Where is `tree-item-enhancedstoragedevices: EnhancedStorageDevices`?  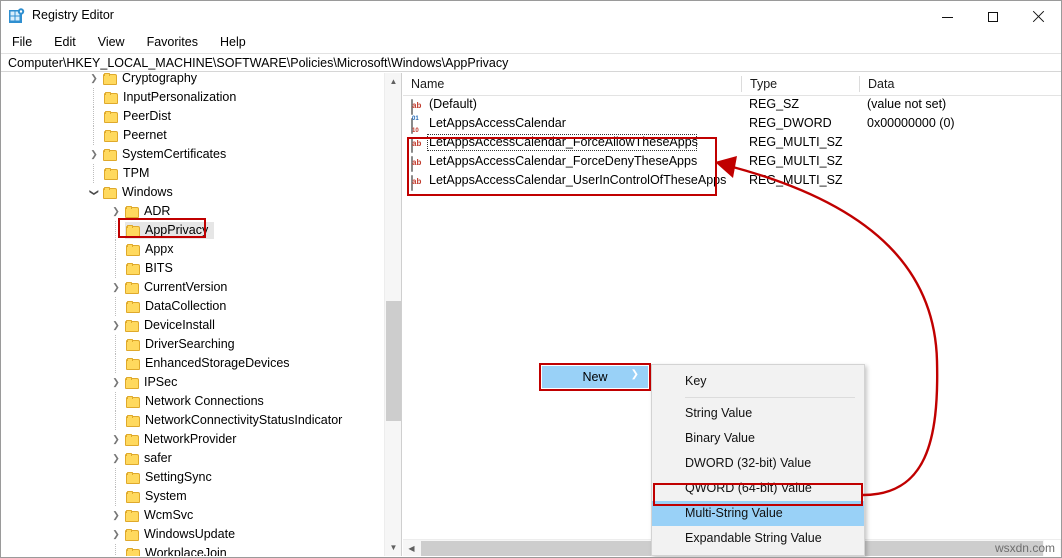
tree-item-enhancedstoragedevices: EnhancedStorageDevices is located at coordinates (191, 363).